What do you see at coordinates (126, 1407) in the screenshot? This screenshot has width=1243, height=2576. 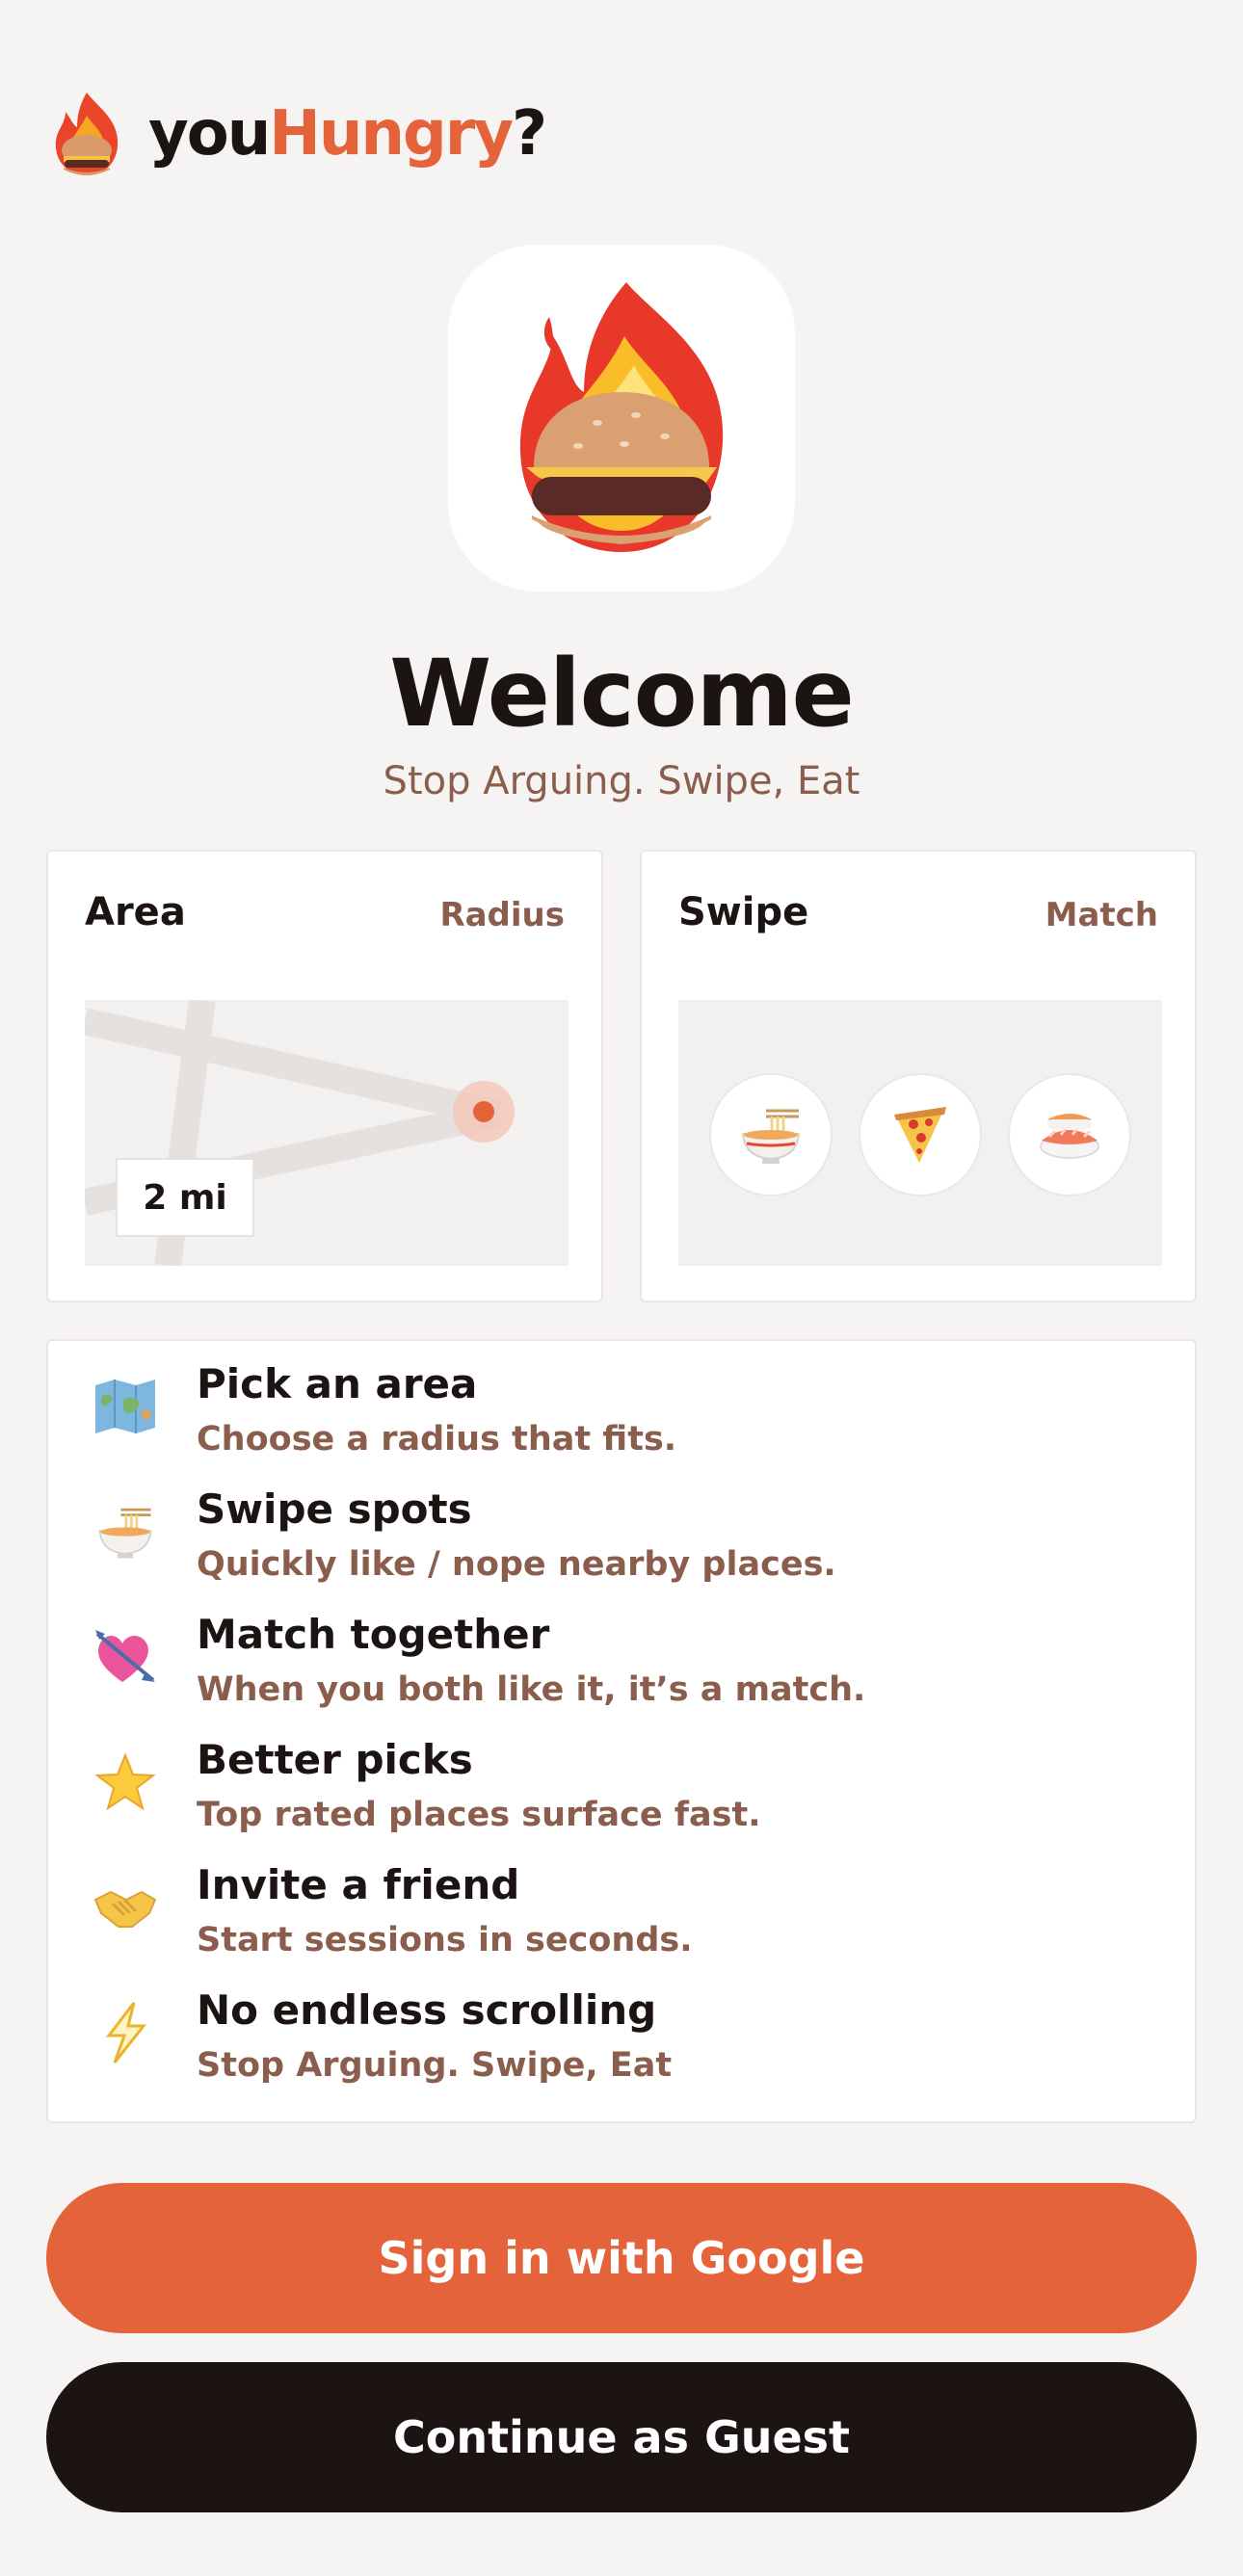 I see `map-icon` at bounding box center [126, 1407].